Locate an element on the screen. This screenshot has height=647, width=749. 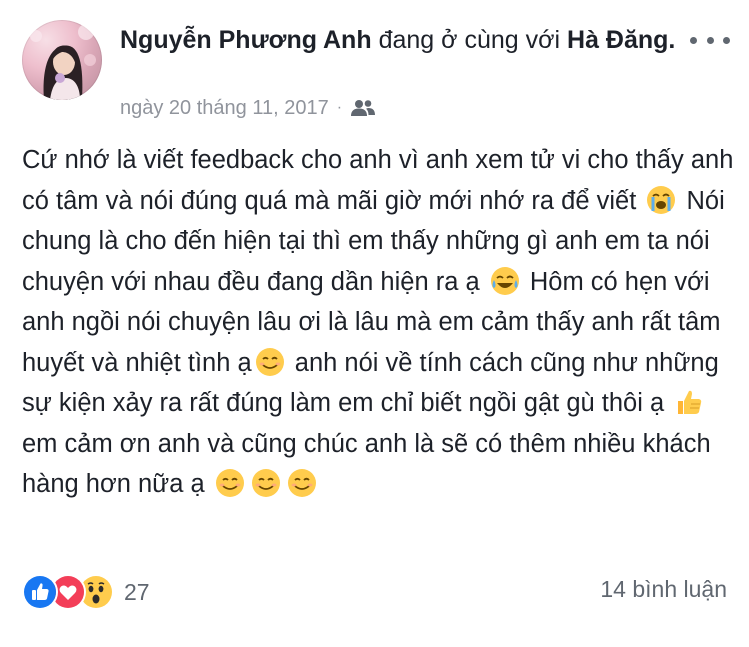
author-avatar is located at coordinates (62, 60).